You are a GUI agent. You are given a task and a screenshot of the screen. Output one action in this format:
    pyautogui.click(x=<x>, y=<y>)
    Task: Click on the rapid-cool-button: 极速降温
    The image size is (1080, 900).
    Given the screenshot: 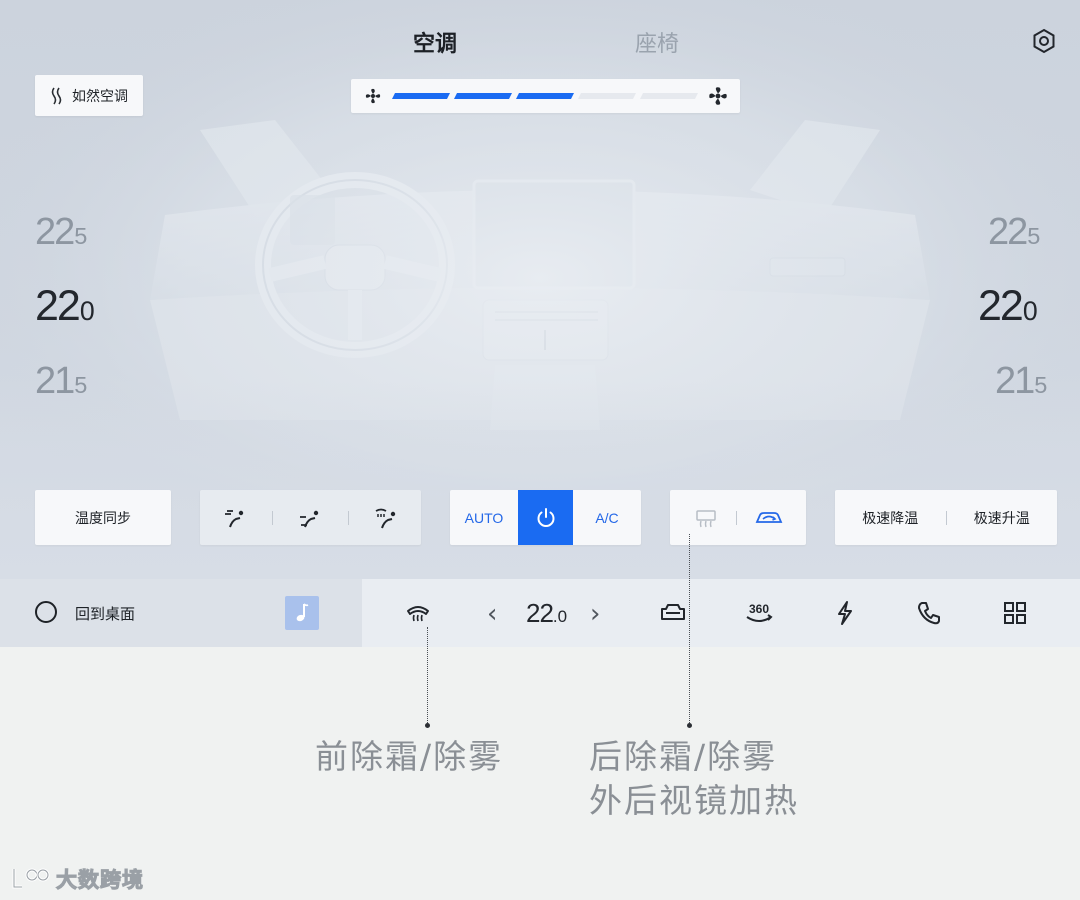 What is the action you would take?
    pyautogui.click(x=890, y=517)
    